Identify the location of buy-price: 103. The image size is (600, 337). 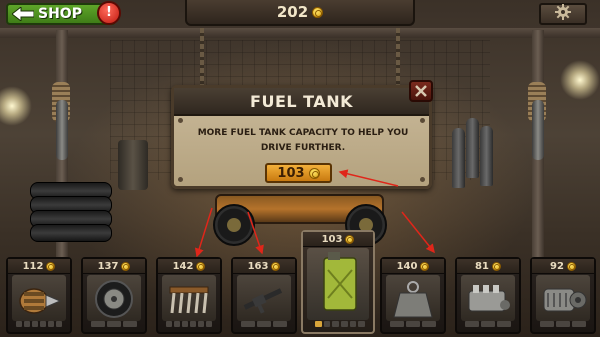
(291, 173).